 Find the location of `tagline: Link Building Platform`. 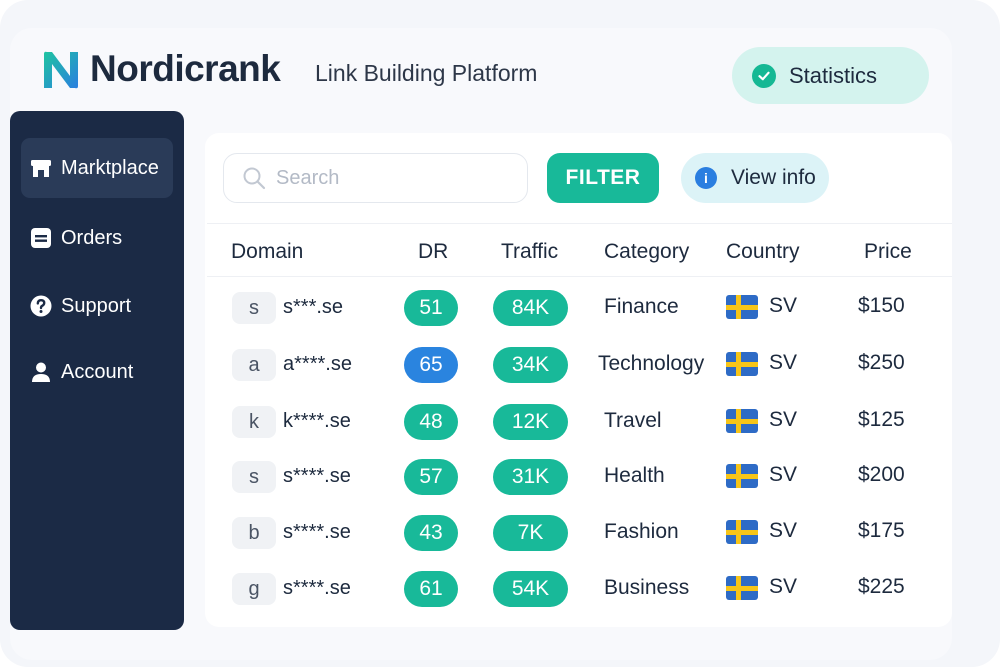

tagline: Link Building Platform is located at coordinates (426, 73).